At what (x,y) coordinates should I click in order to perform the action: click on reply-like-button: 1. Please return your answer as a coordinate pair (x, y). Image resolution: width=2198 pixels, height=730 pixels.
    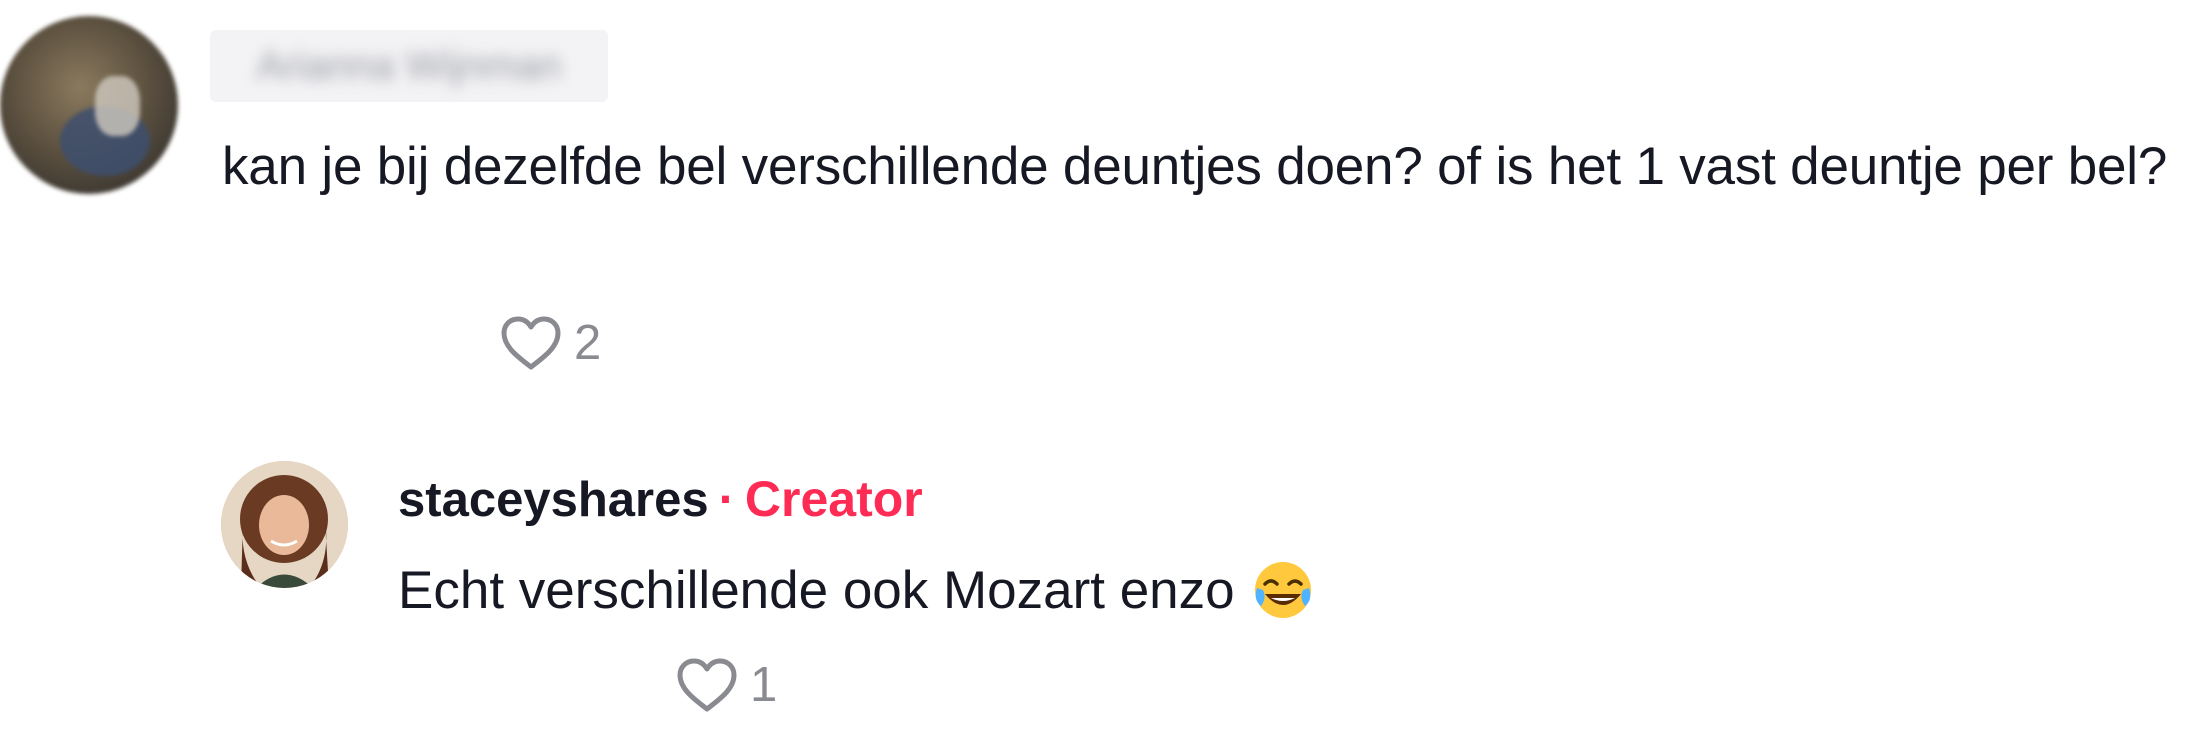
    Looking at the image, I should click on (726, 685).